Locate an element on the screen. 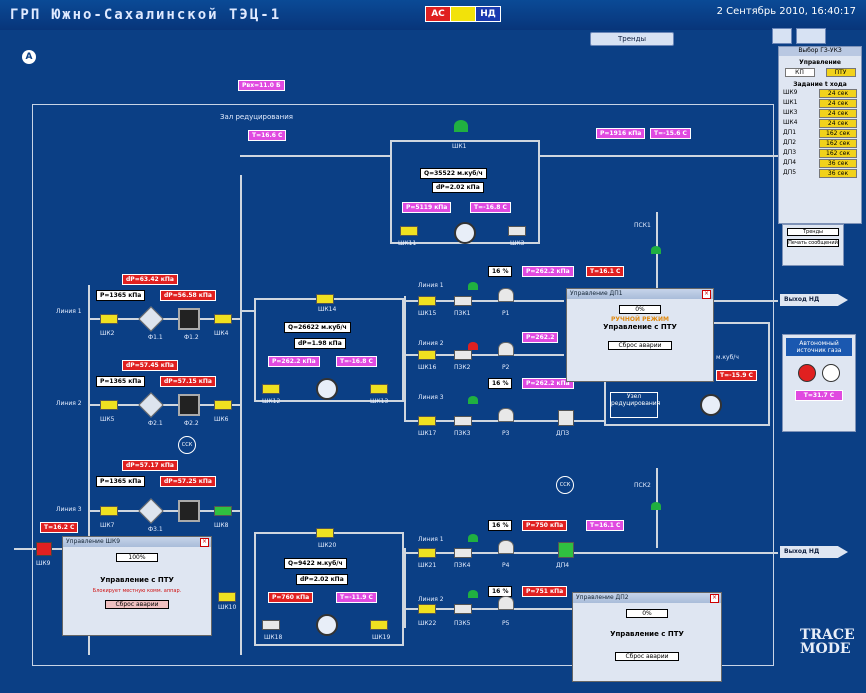 This screenshot has height=693, width=866. top-line1-shk-valve is located at coordinates (427, 301).